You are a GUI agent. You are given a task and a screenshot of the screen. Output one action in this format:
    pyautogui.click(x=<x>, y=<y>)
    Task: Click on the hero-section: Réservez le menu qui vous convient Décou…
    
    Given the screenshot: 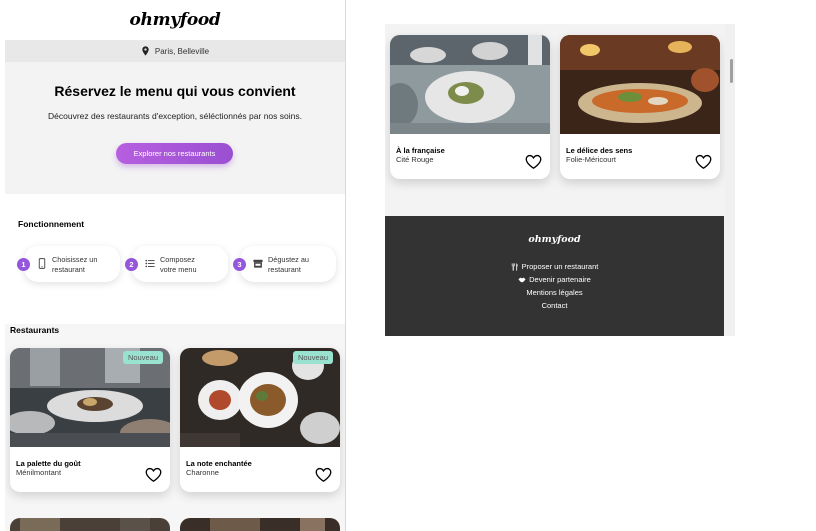 What is the action you would take?
    pyautogui.click(x=175, y=128)
    